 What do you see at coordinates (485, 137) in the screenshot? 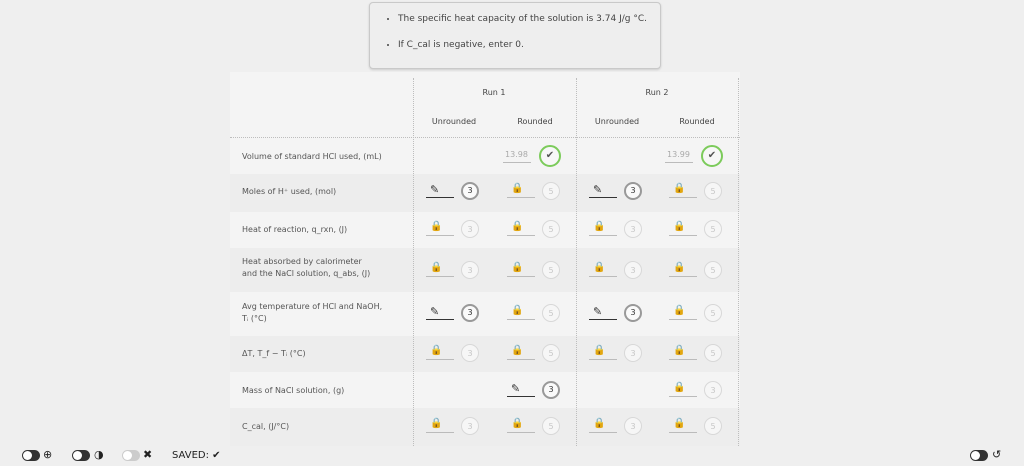
I see `header-divider` at bounding box center [485, 137].